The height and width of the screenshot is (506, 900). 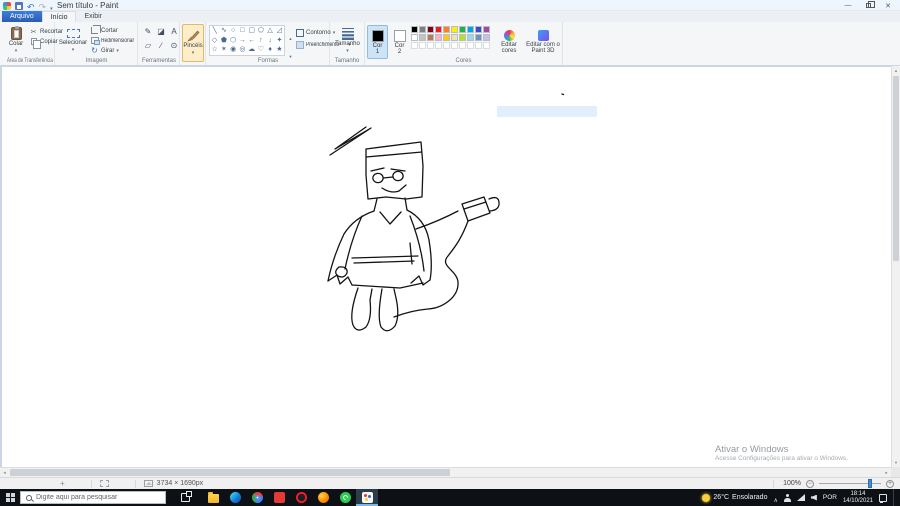 I want to click on show-desktop-button, so click(x=894, y=497).